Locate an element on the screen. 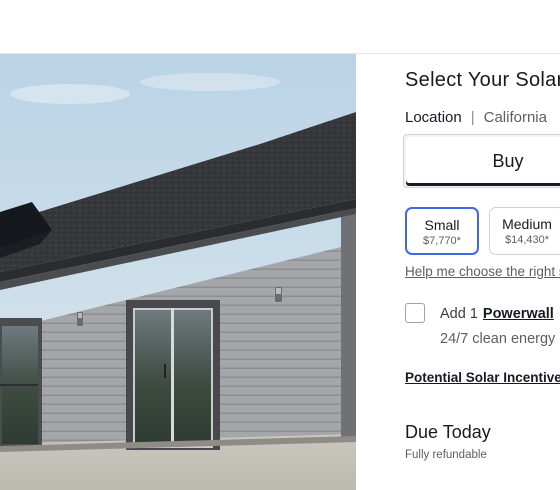 Image resolution: width=560 pixels, height=490 pixels. location-row: Location | California is located at coordinates (476, 117).